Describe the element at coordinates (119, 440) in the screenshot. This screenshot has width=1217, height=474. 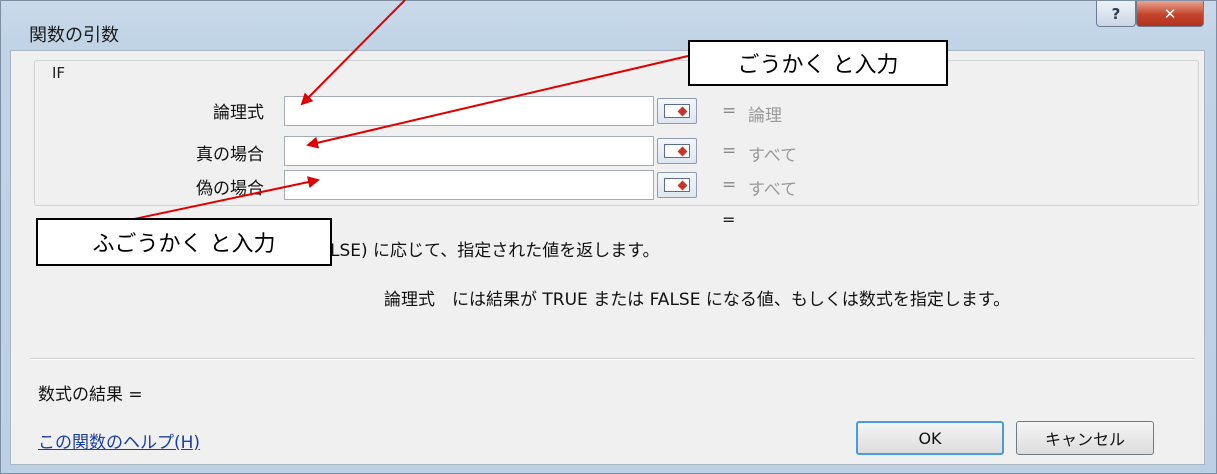
I see `function-help-link: この関数のヘルプ(H)` at that location.